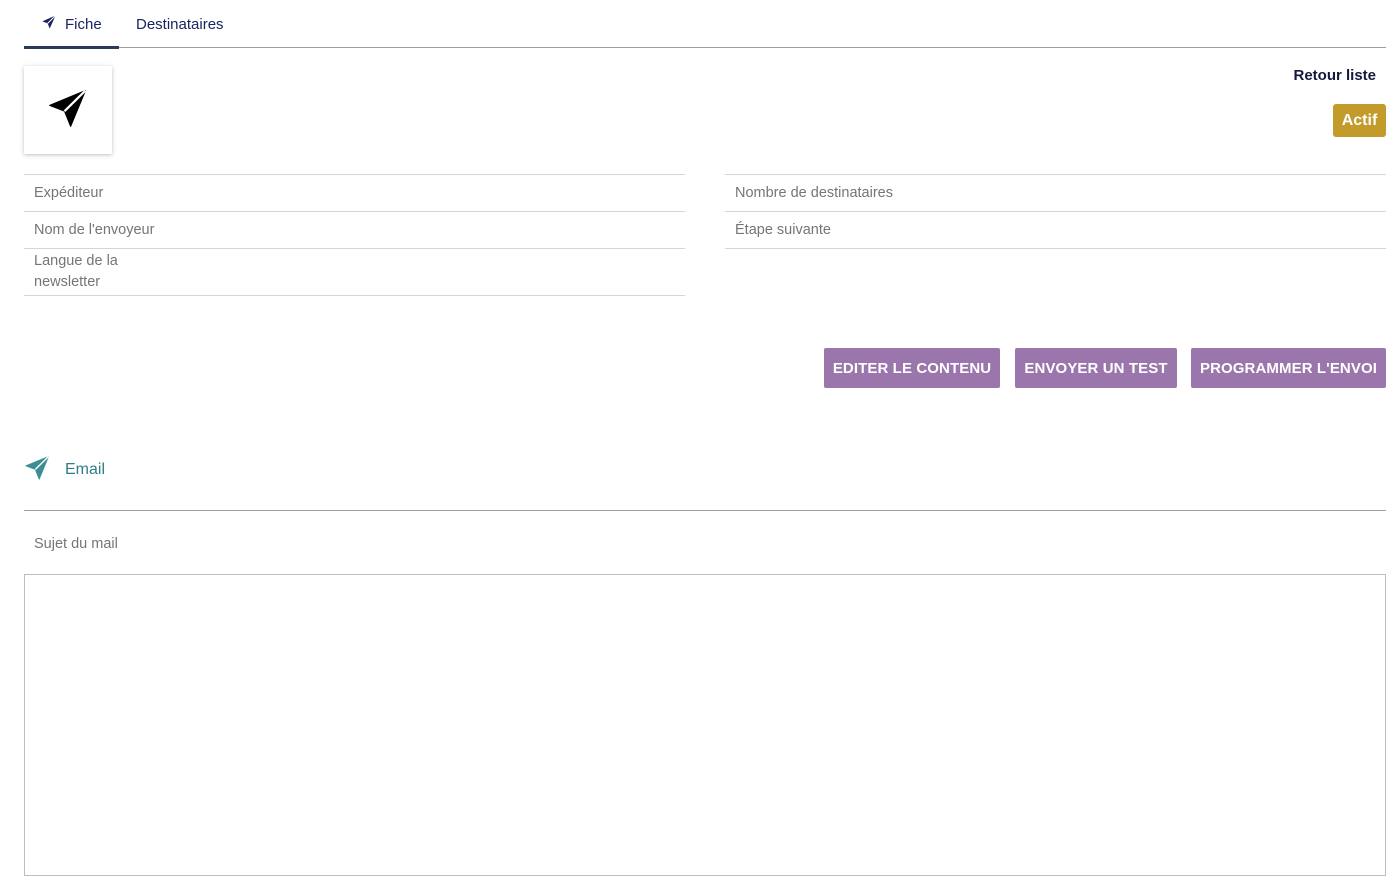 Image resolution: width=1396 pixels, height=881 pixels. I want to click on subject-label: Sujet du mail, so click(76, 544).